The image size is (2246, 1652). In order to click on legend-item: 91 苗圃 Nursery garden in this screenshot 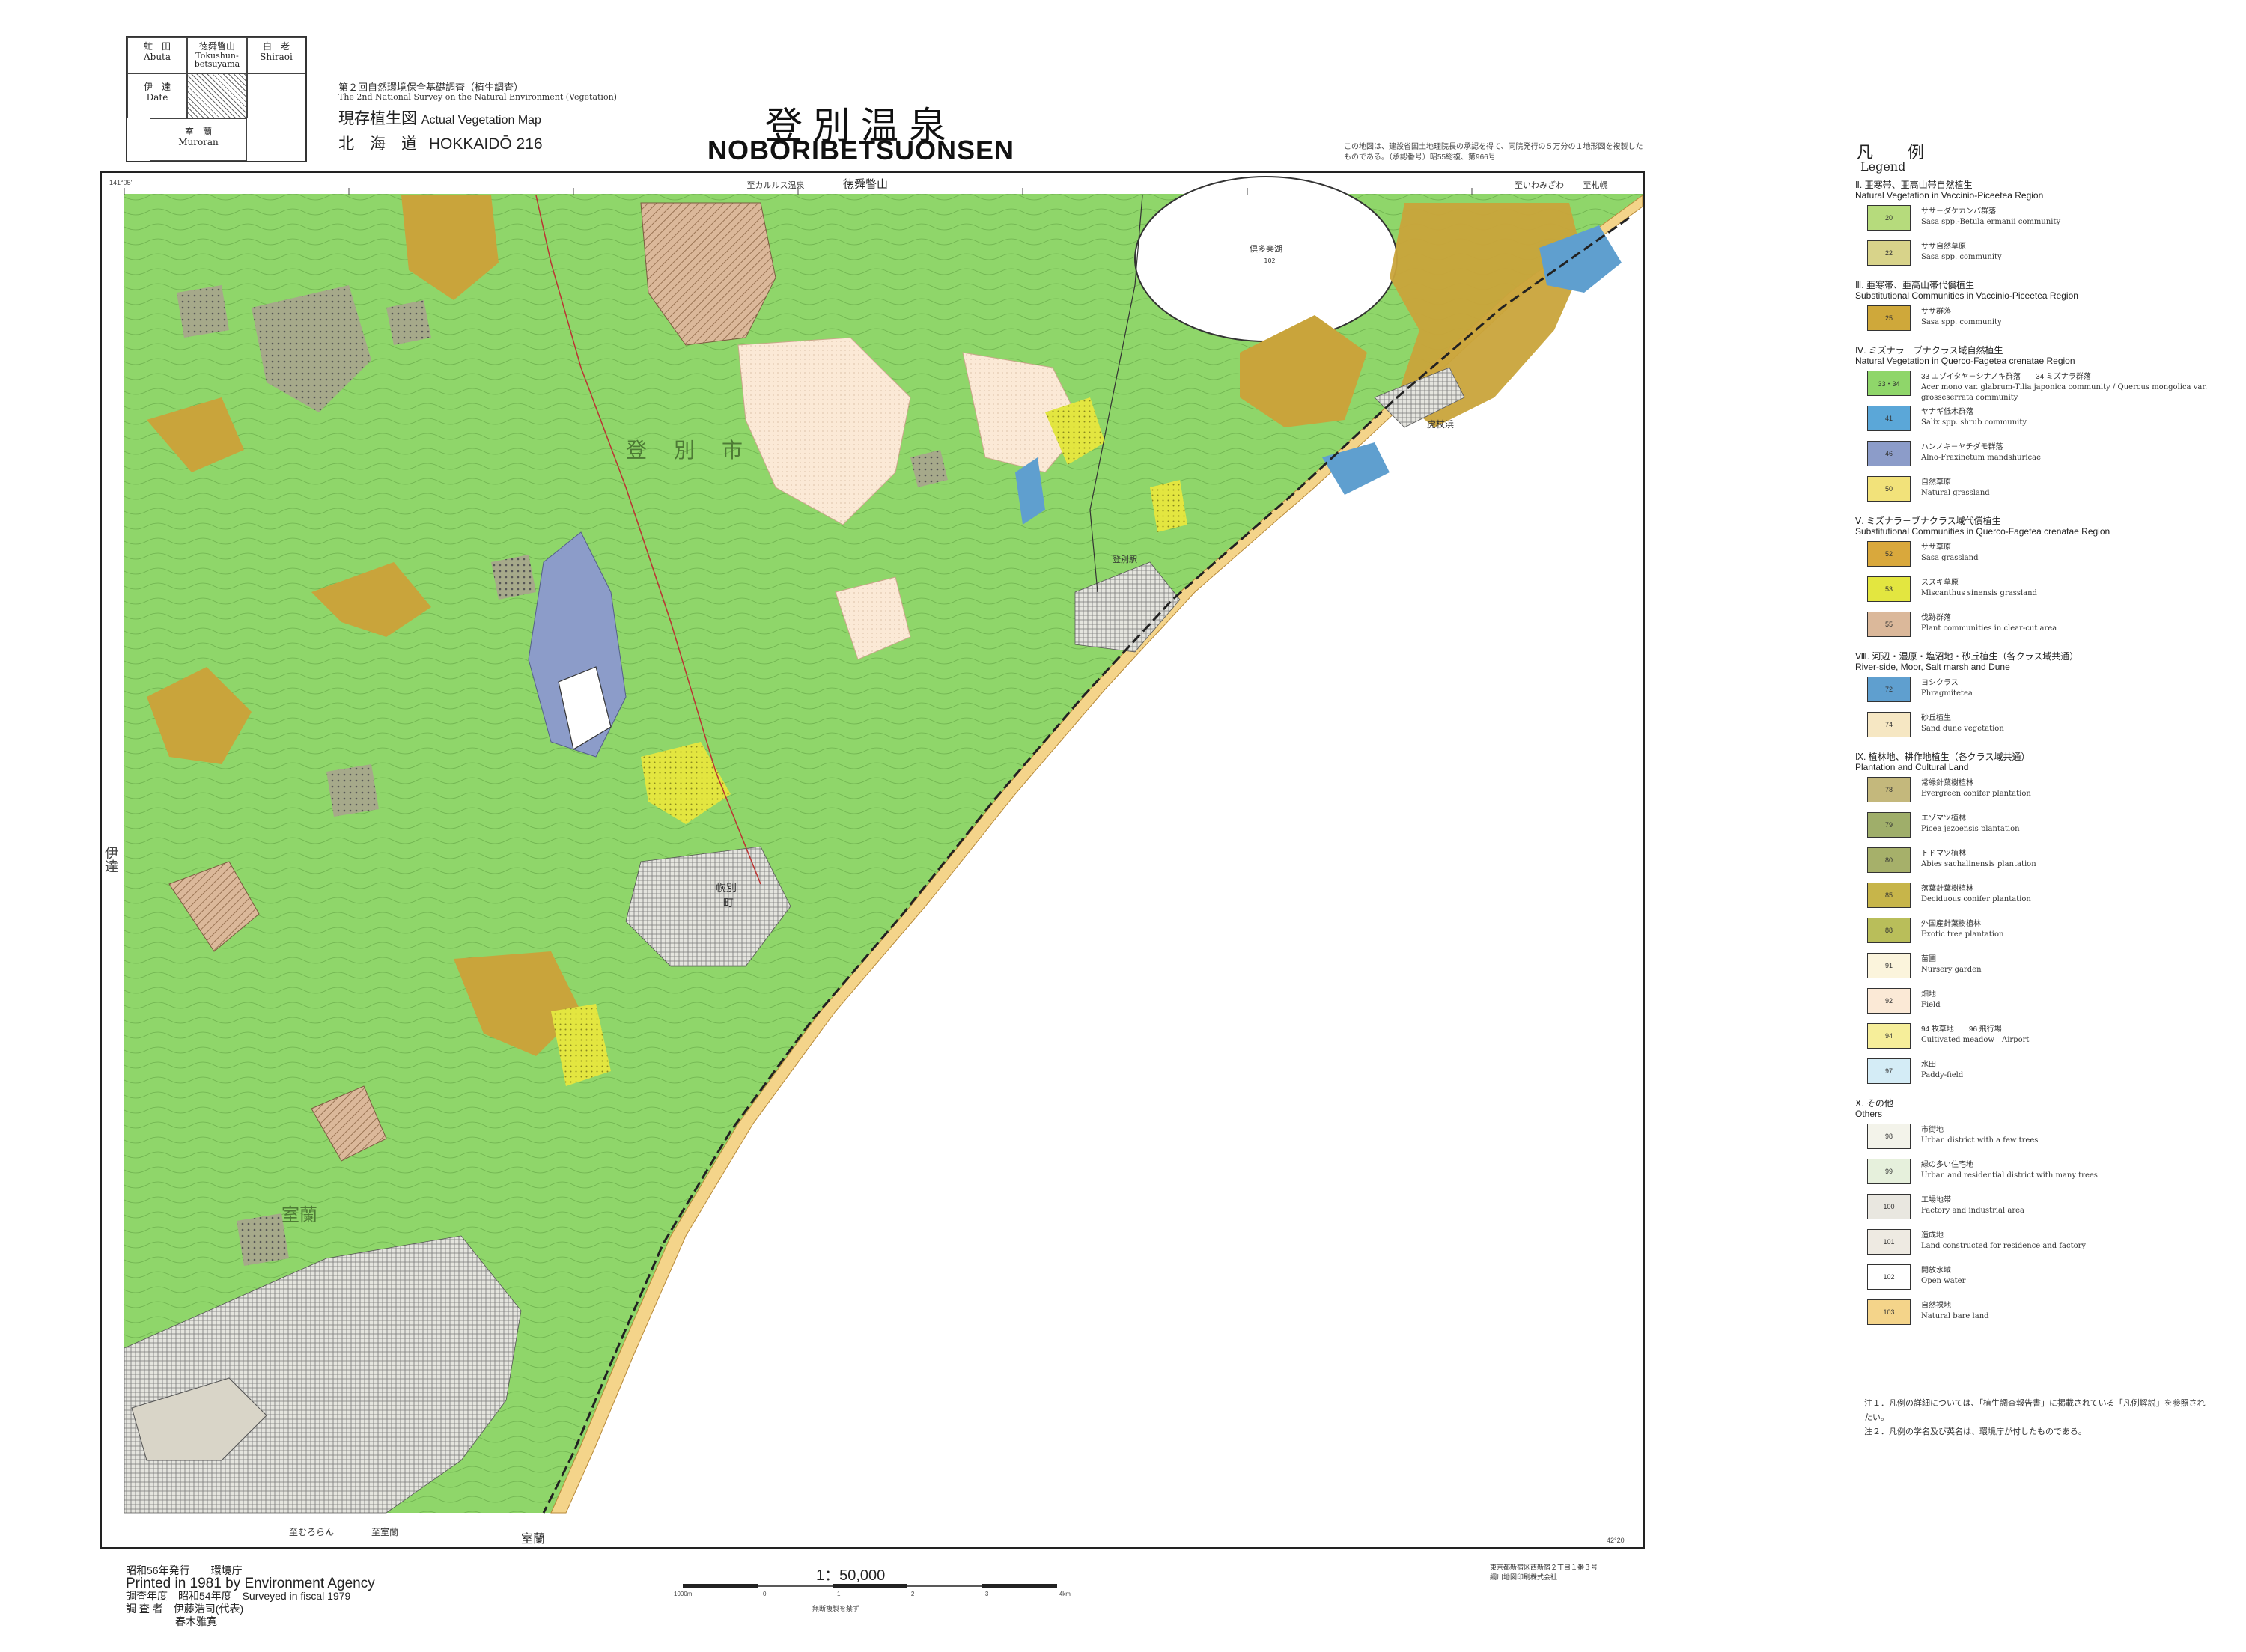, I will do `click(2043, 966)`.